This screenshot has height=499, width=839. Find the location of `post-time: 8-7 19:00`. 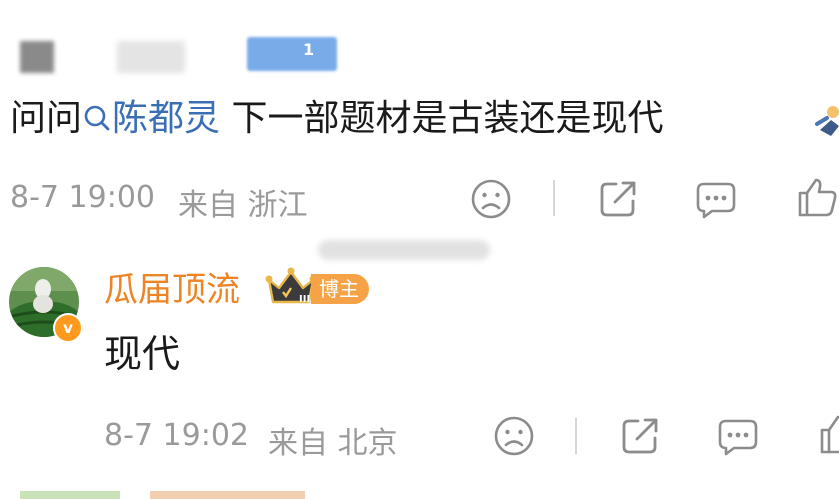

post-time: 8-7 19:00 is located at coordinates (82, 197).